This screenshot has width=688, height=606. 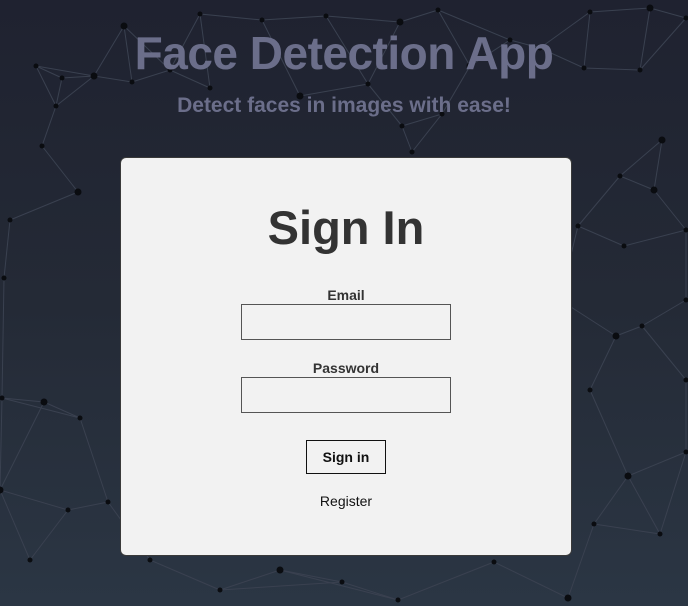 What do you see at coordinates (344, 53) in the screenshot?
I see `app-title: Face Detection App` at bounding box center [344, 53].